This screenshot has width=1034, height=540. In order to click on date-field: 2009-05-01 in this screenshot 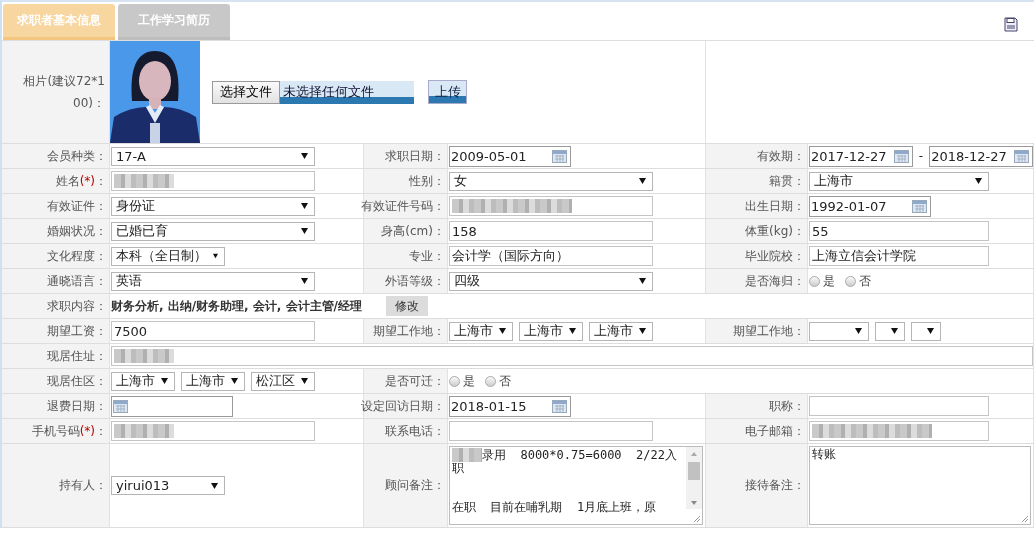, I will do `click(510, 156)`.